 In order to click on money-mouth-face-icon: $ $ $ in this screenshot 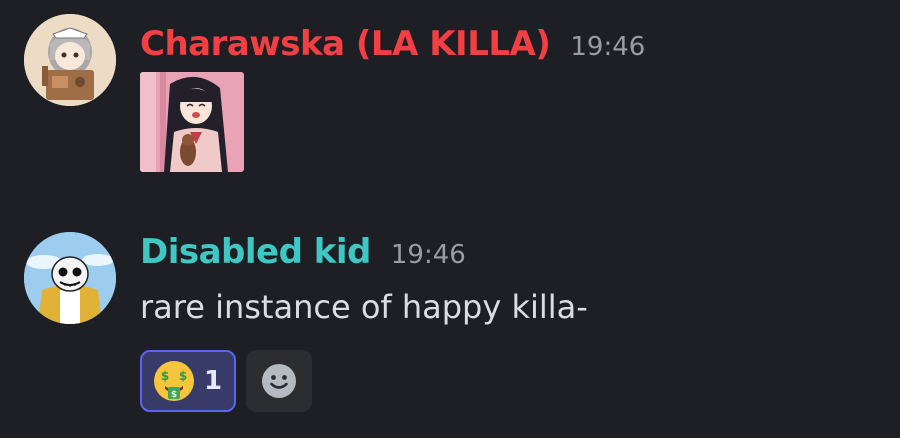, I will do `click(174, 381)`.